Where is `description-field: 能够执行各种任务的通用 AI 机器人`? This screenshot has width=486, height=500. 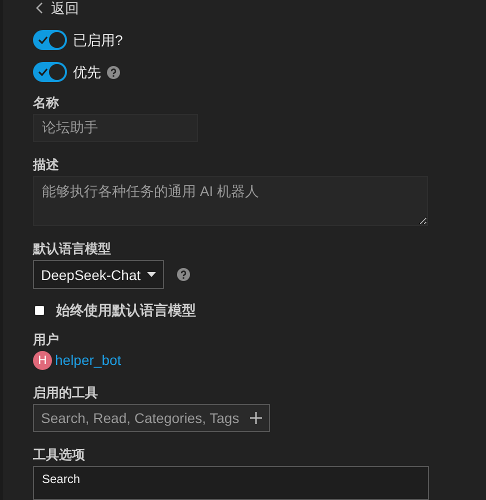
description-field: 能够执行各种任务的通用 AI 机器人 is located at coordinates (230, 201).